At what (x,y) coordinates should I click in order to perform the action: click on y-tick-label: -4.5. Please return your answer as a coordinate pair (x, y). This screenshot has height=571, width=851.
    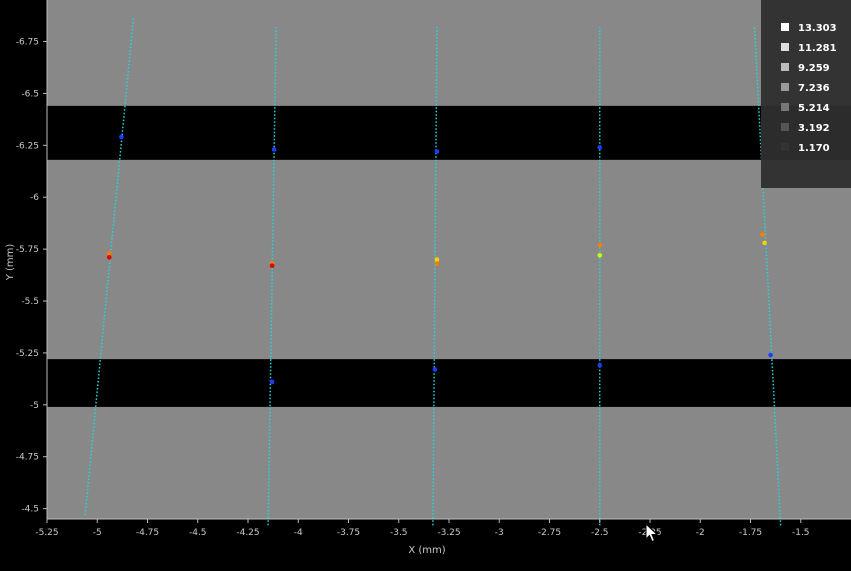
    Looking at the image, I should click on (30, 510).